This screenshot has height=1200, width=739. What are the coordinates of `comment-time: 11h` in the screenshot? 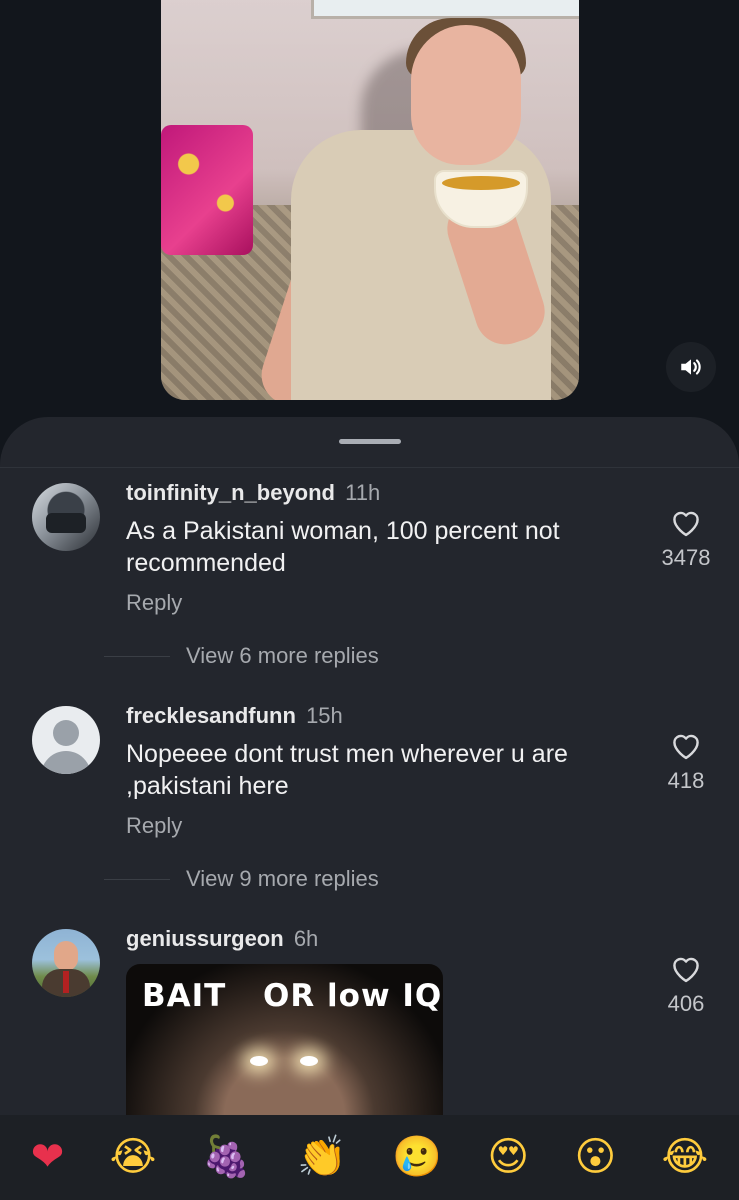 It's located at (363, 492).